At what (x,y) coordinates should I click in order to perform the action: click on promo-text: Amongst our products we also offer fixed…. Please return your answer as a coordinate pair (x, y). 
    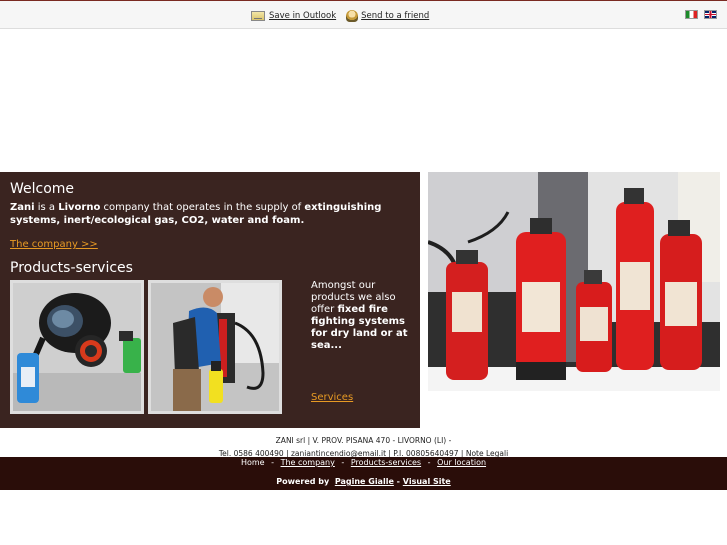
    Looking at the image, I should click on (361, 316).